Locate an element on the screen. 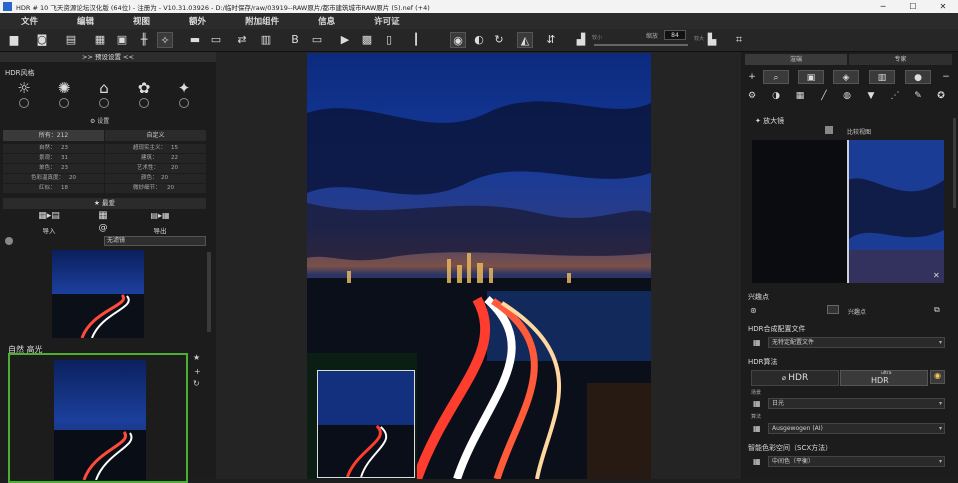 The image size is (958, 483). magnifier-section-title: ✦ 放大镜 is located at coordinates (769, 121).